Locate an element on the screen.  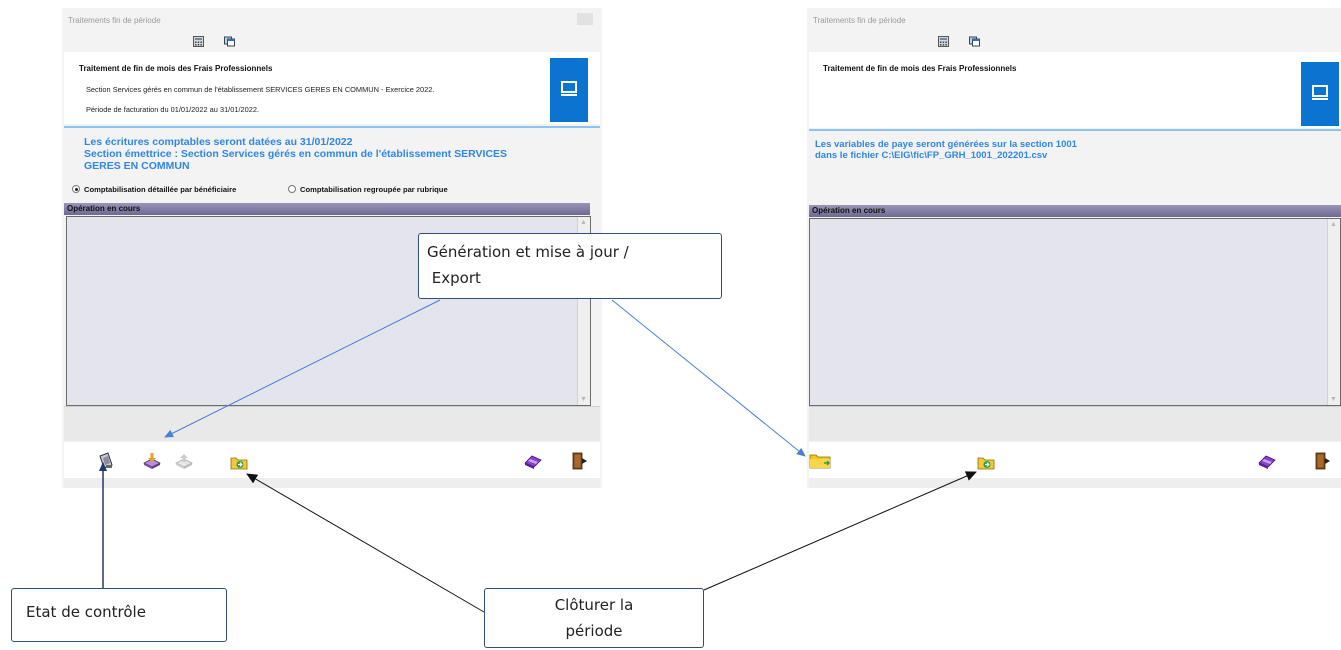
callout-cloturer: Clôturer la période is located at coordinates (594, 618).